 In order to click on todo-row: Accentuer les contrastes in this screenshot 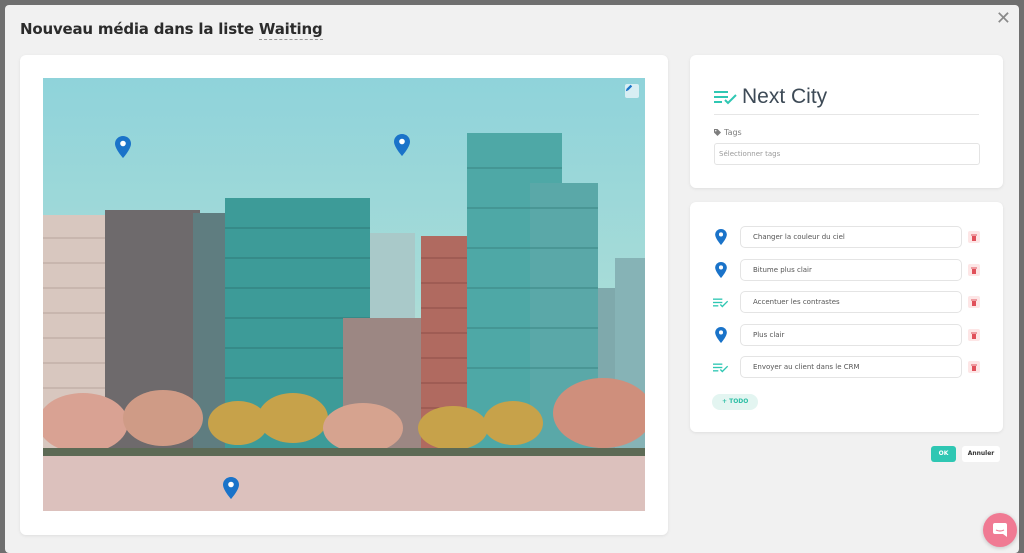, I will do `click(845, 302)`.